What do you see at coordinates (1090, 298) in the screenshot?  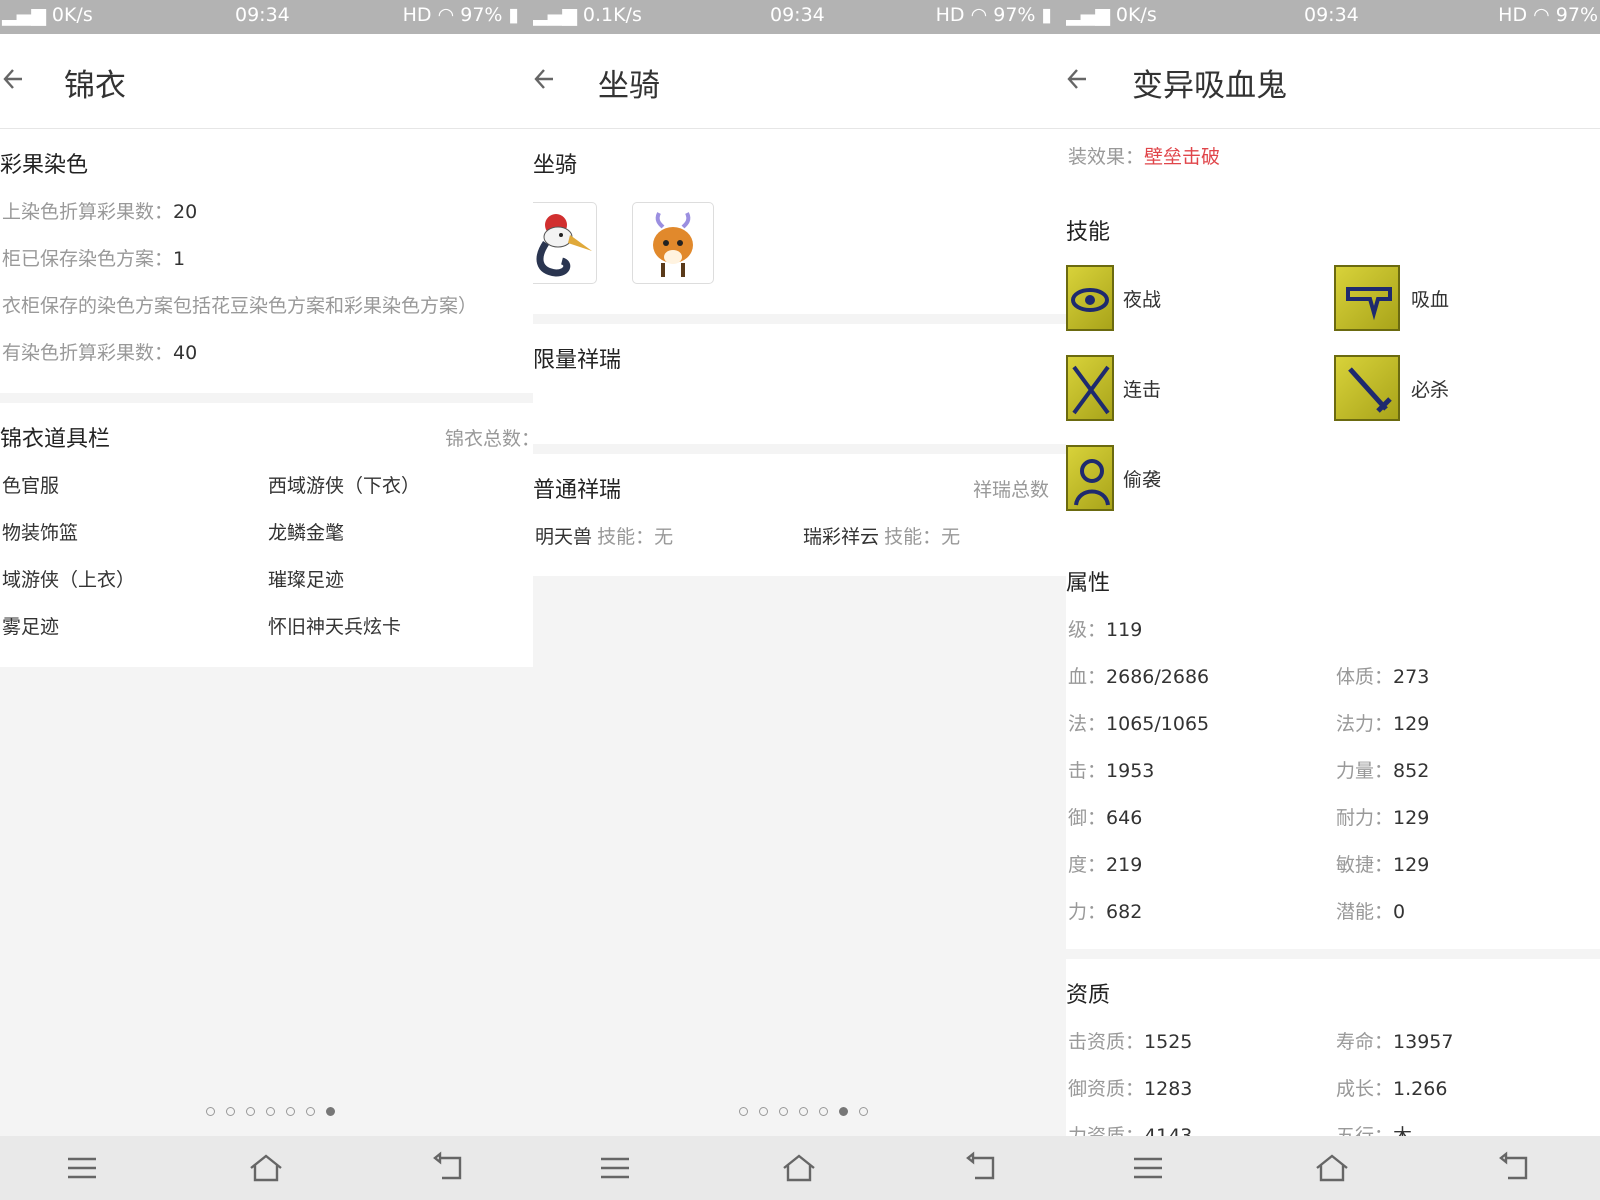 I see `eye-skill-icon` at bounding box center [1090, 298].